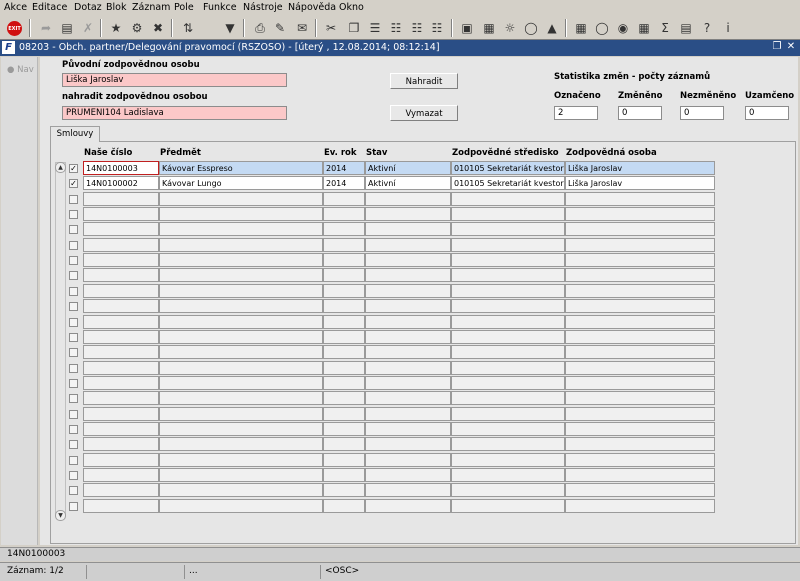 This screenshot has height=581, width=800. What do you see at coordinates (467, 28) in the screenshot?
I see `report-icon: ▣` at bounding box center [467, 28].